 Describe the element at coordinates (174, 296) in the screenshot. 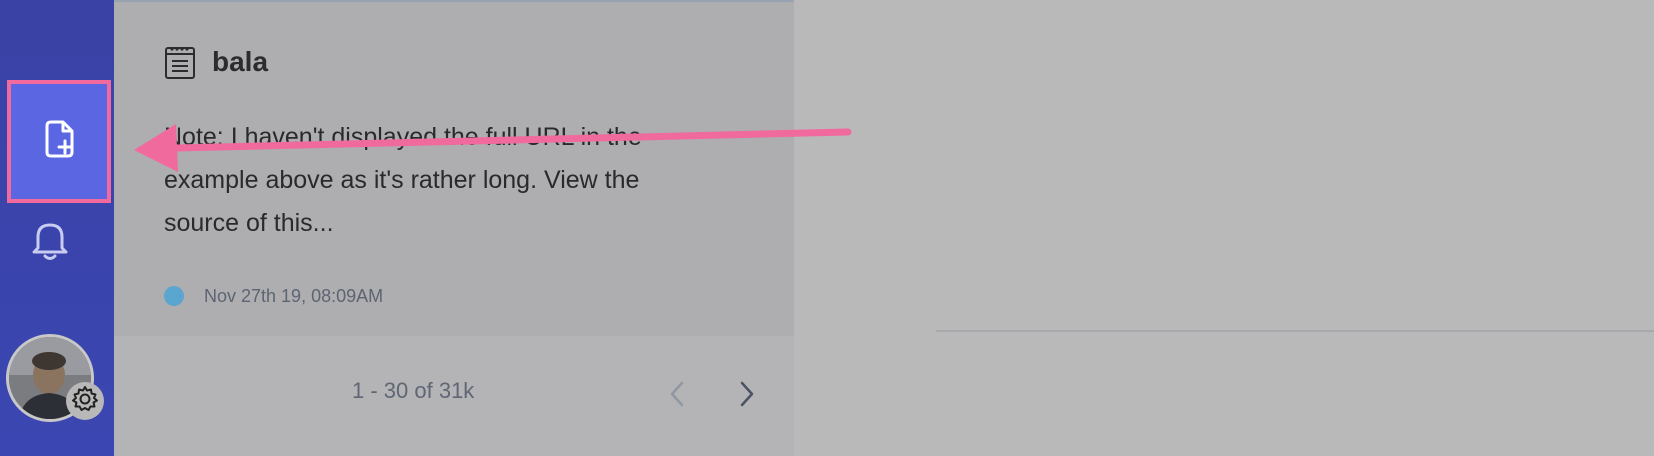

I see `status-dot` at that location.